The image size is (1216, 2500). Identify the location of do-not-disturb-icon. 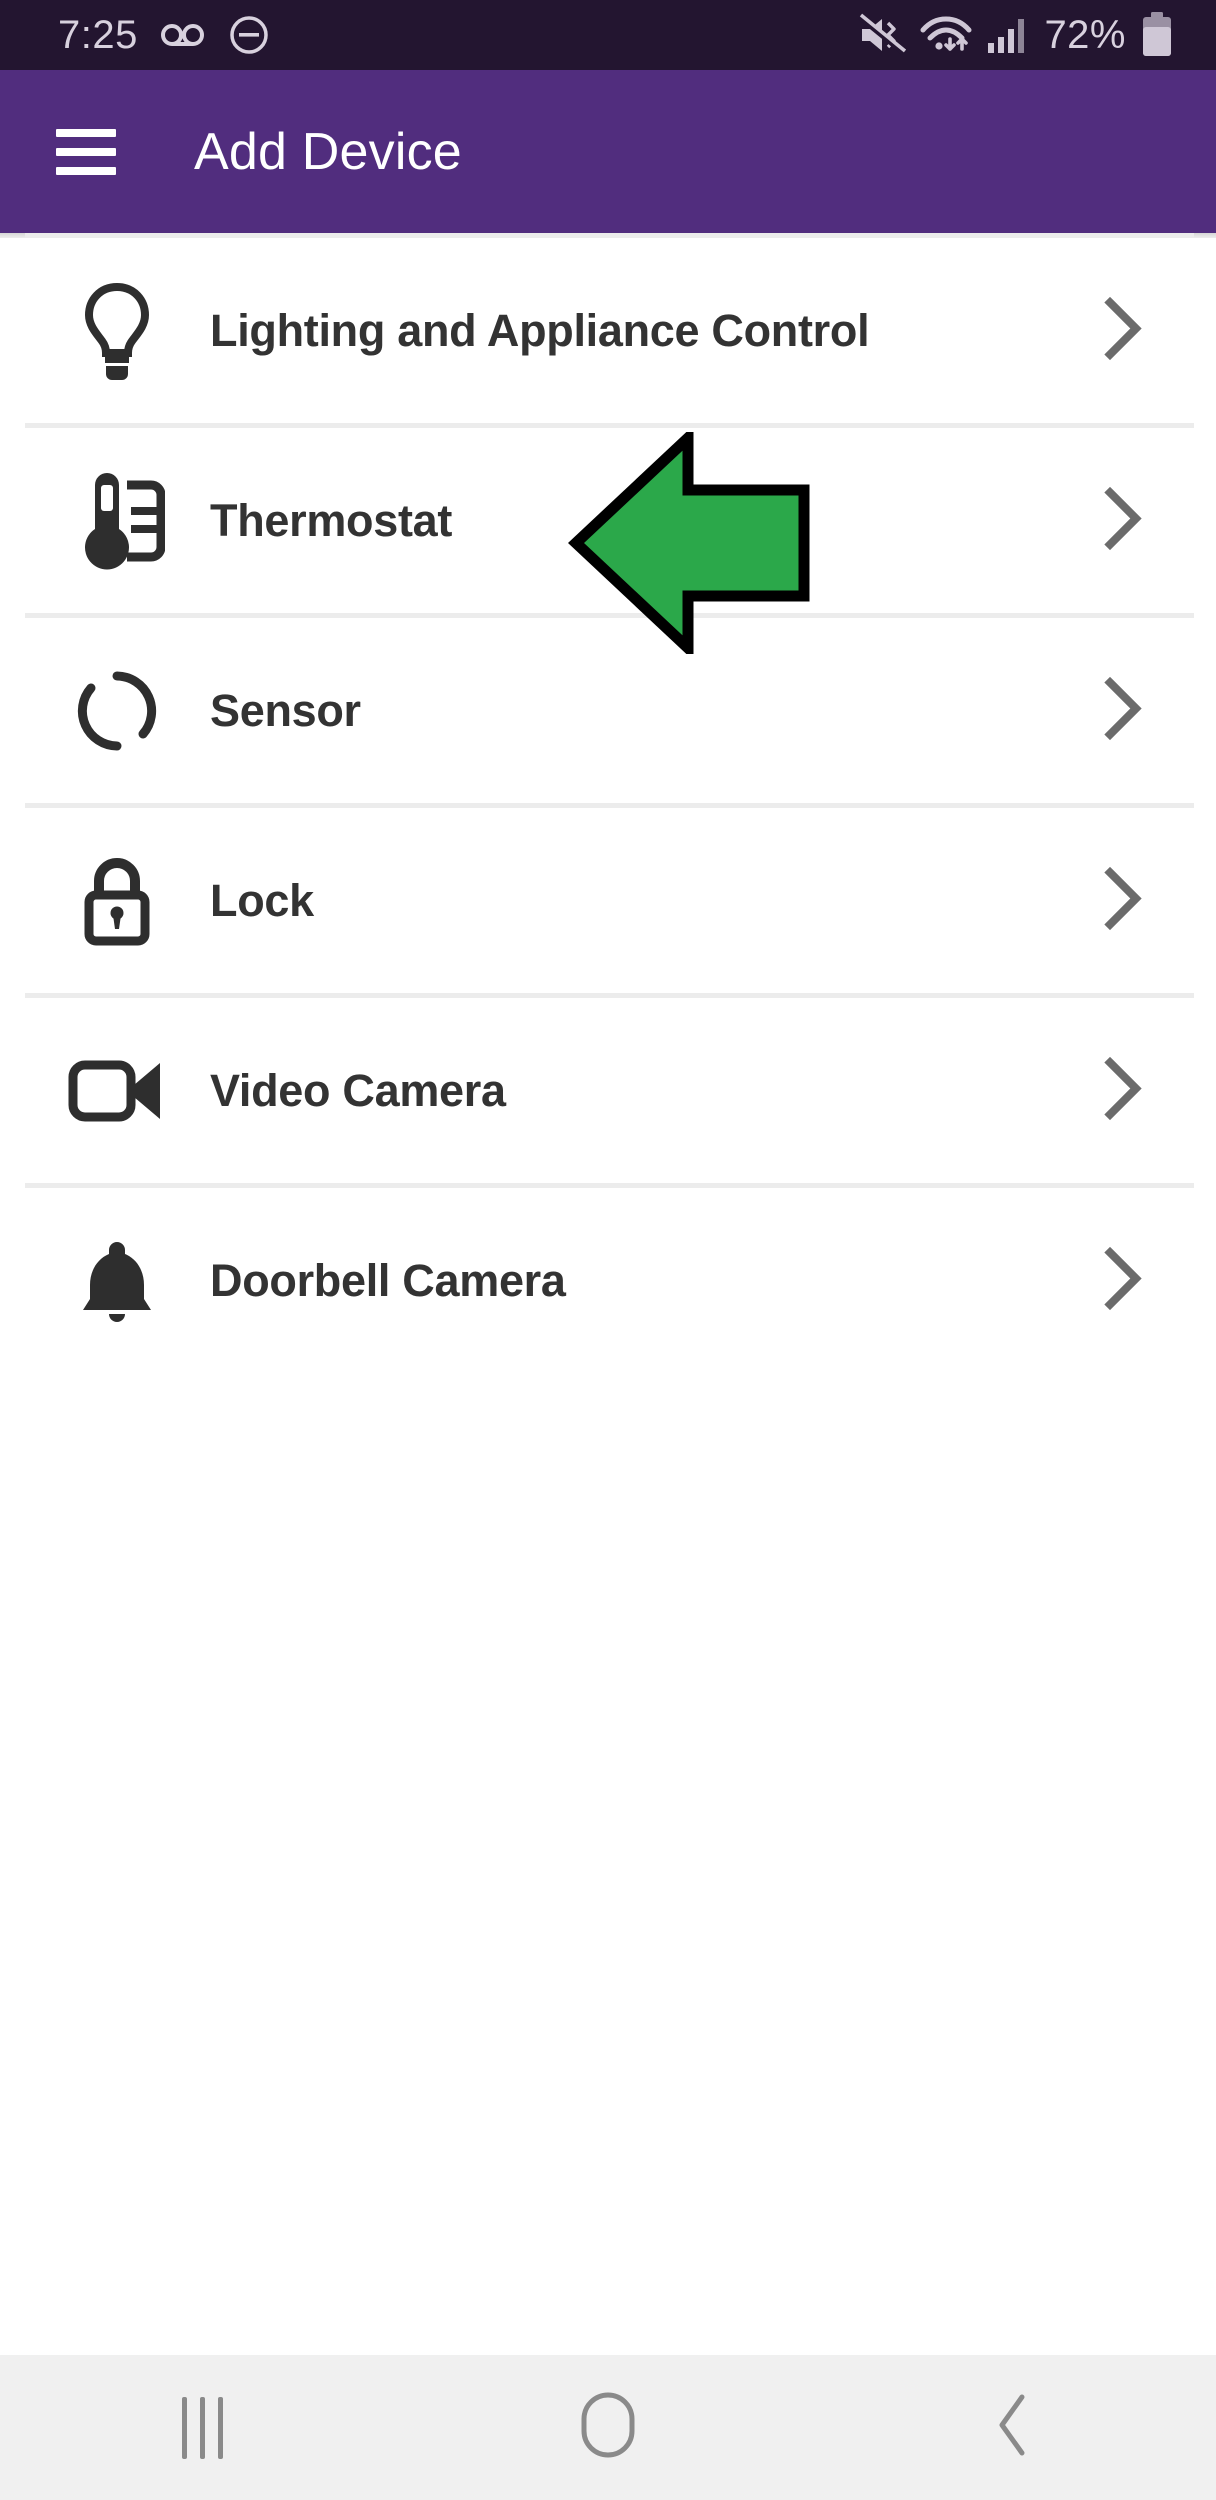
(249, 35).